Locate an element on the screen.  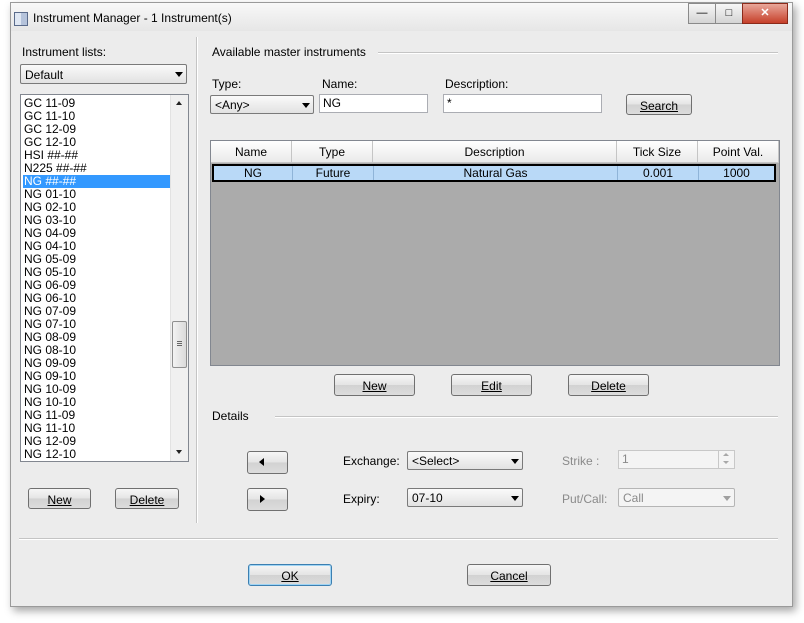
list-new-button: New is located at coordinates (59, 498).